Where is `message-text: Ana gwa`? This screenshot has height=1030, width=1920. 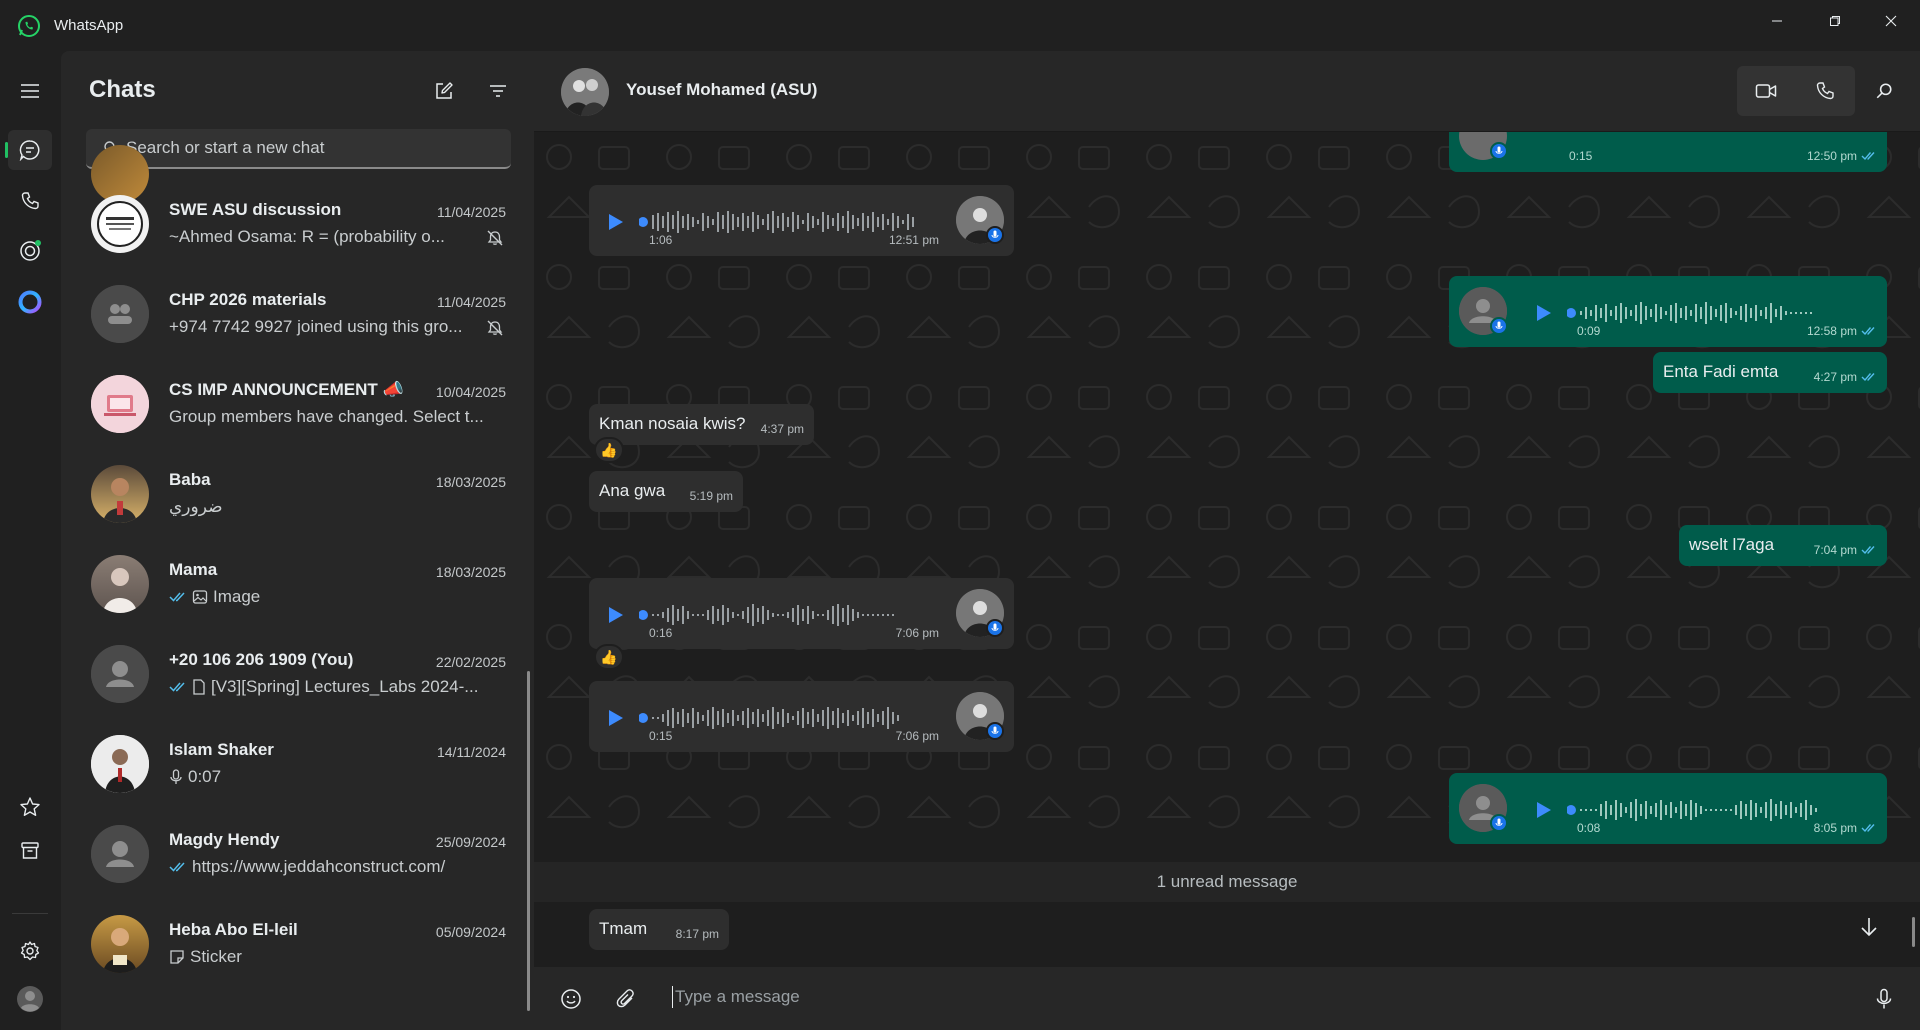 message-text: Ana gwa is located at coordinates (632, 490).